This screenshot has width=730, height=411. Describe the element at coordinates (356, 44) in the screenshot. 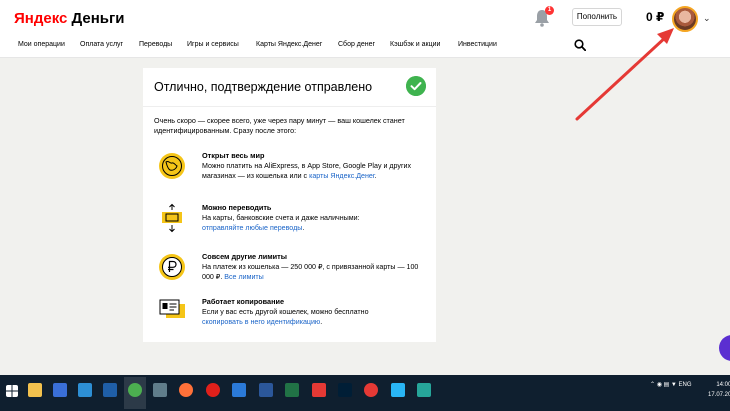

I see `nav-item-fundraising: Сбор денег` at that location.